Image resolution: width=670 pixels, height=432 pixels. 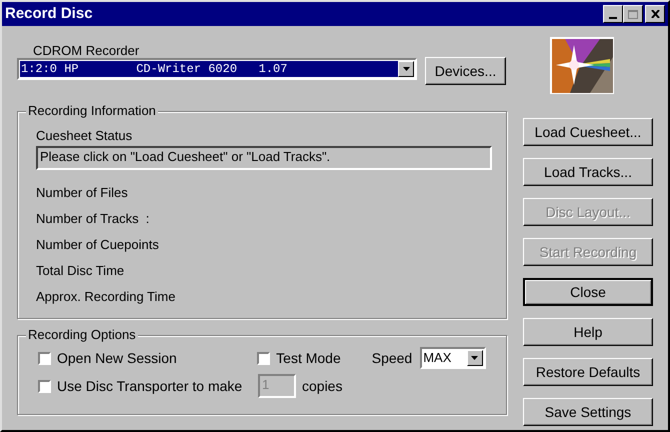 What do you see at coordinates (49, 14) in the screenshot?
I see `window-title: Record Disc` at bounding box center [49, 14].